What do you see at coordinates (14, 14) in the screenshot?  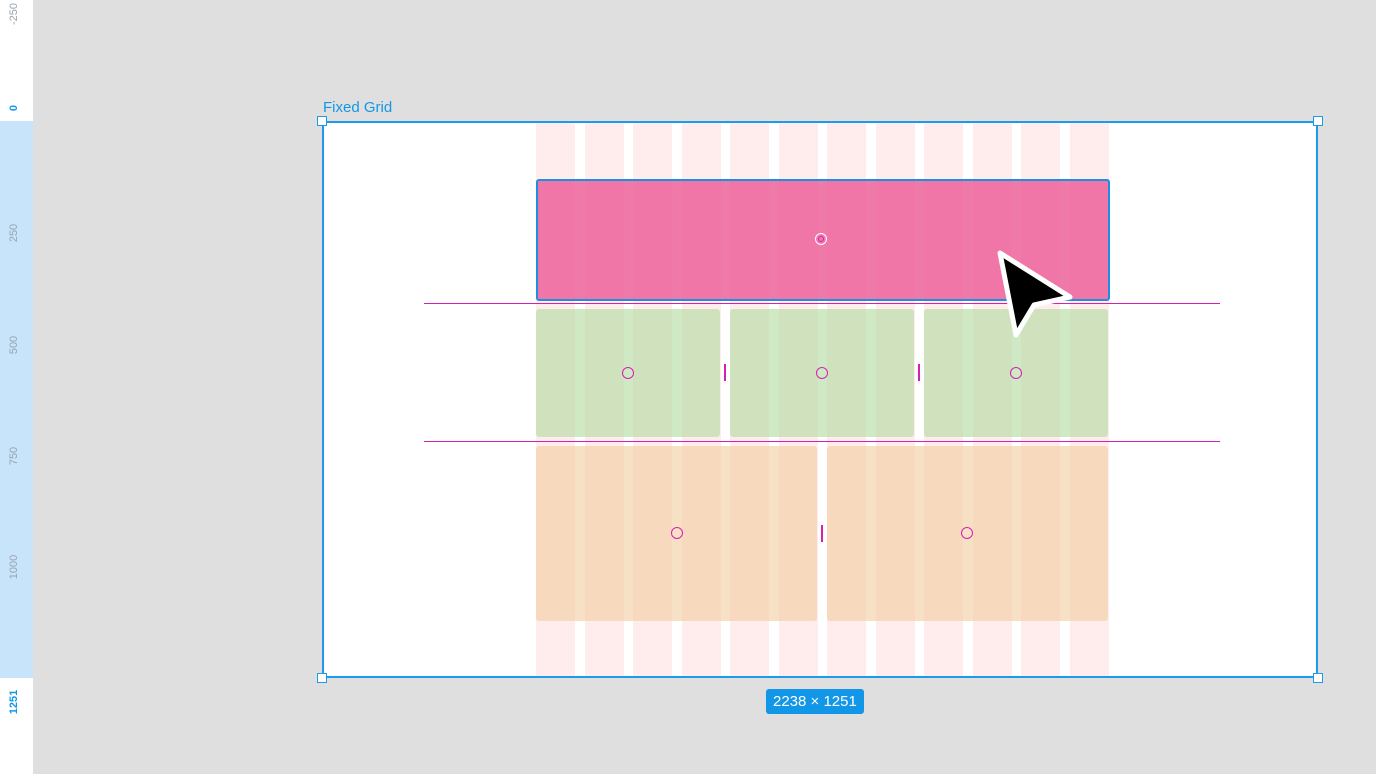 I see `ruler-label-minus-250: -250` at bounding box center [14, 14].